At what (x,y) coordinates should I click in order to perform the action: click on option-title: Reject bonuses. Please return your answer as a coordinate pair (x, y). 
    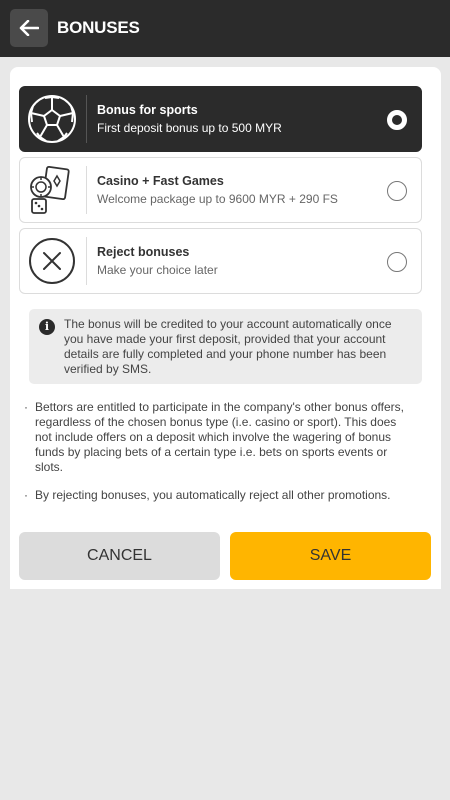
    Looking at the image, I should click on (143, 252).